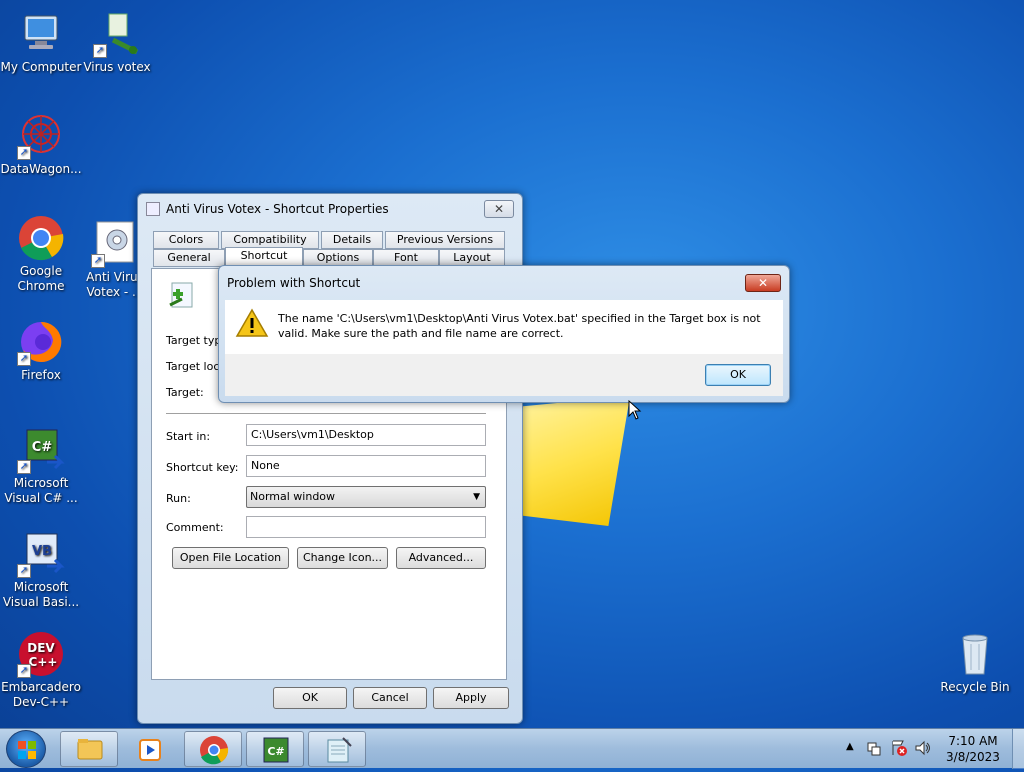 The width and height of the screenshot is (1024, 772). What do you see at coordinates (153, 209) in the screenshot?
I see `shortcut-properties-icon` at bounding box center [153, 209].